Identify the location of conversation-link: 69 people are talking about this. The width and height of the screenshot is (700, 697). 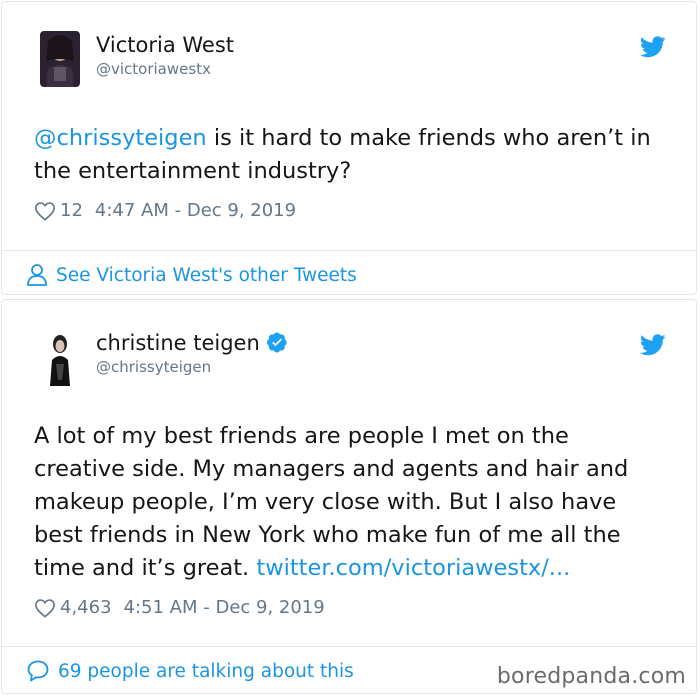
(190, 671).